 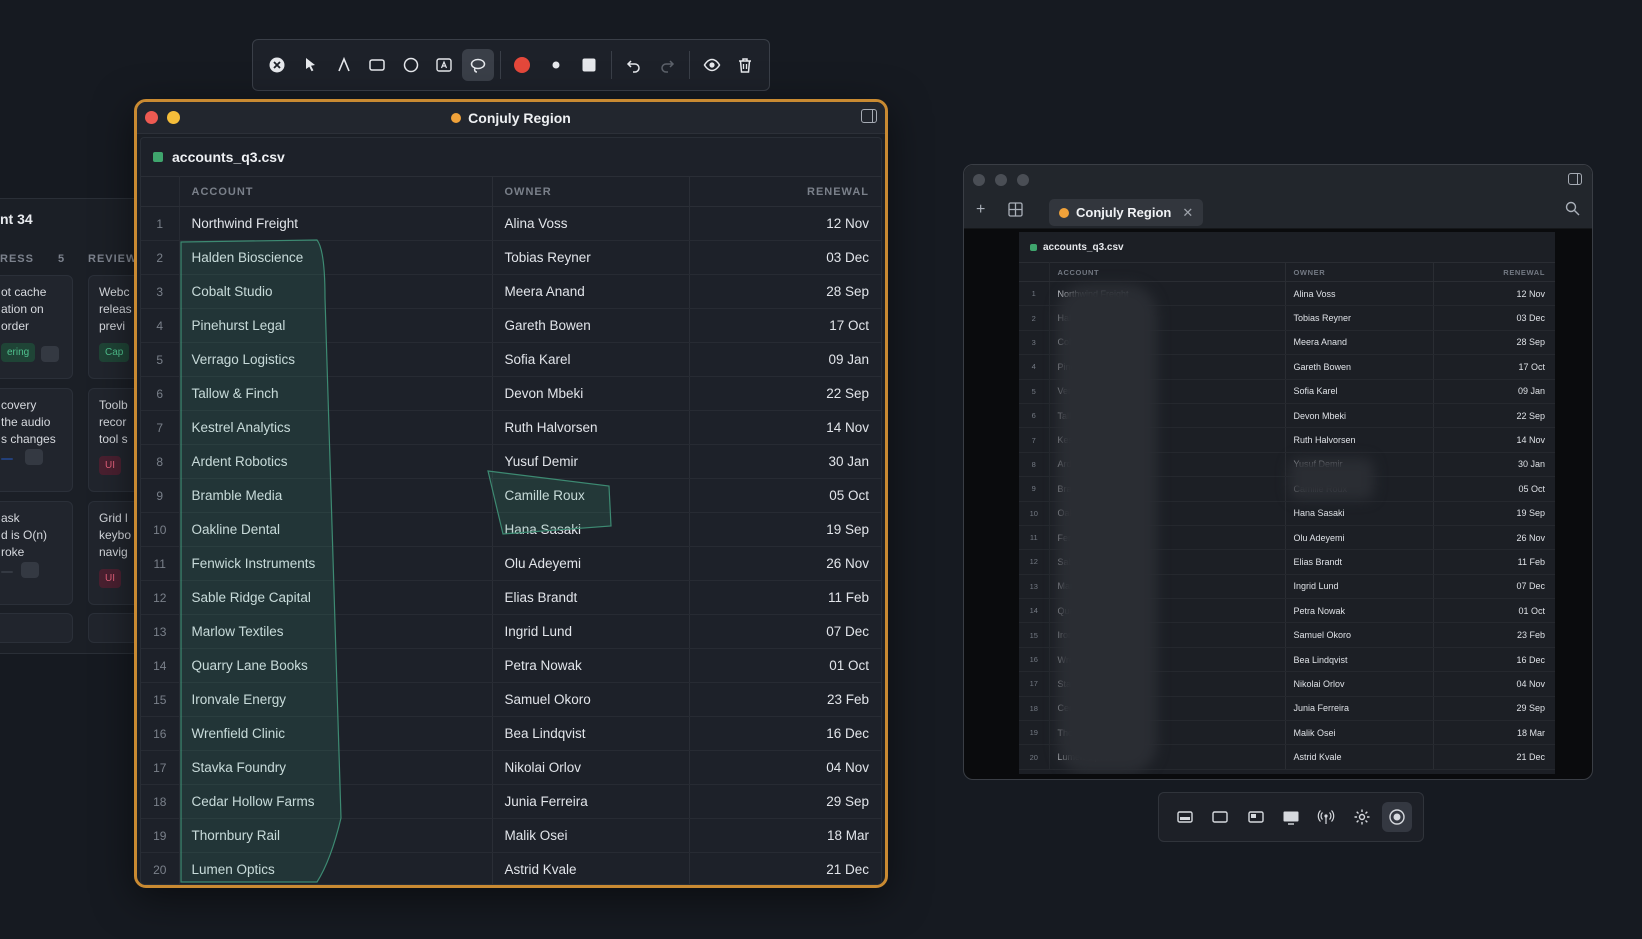 What do you see at coordinates (1397, 817) in the screenshot?
I see `record-icon` at bounding box center [1397, 817].